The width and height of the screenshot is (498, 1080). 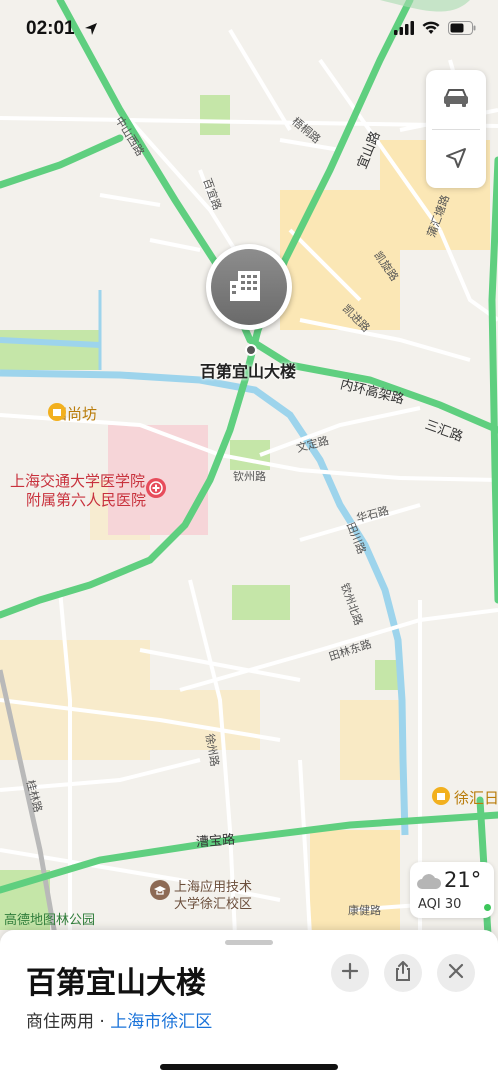 What do you see at coordinates (440, 904) in the screenshot?
I see `weather-aqi: AQI 30` at bounding box center [440, 904].